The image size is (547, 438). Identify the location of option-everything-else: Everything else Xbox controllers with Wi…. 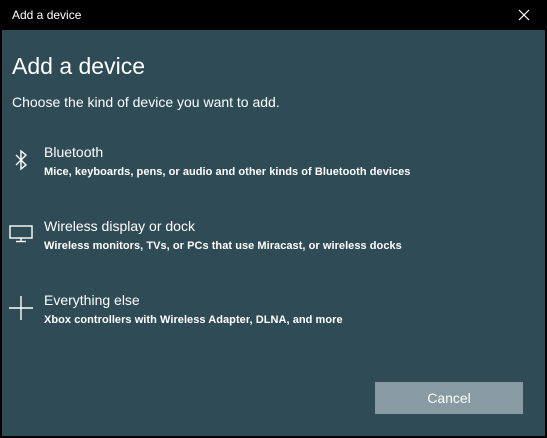
(273, 317).